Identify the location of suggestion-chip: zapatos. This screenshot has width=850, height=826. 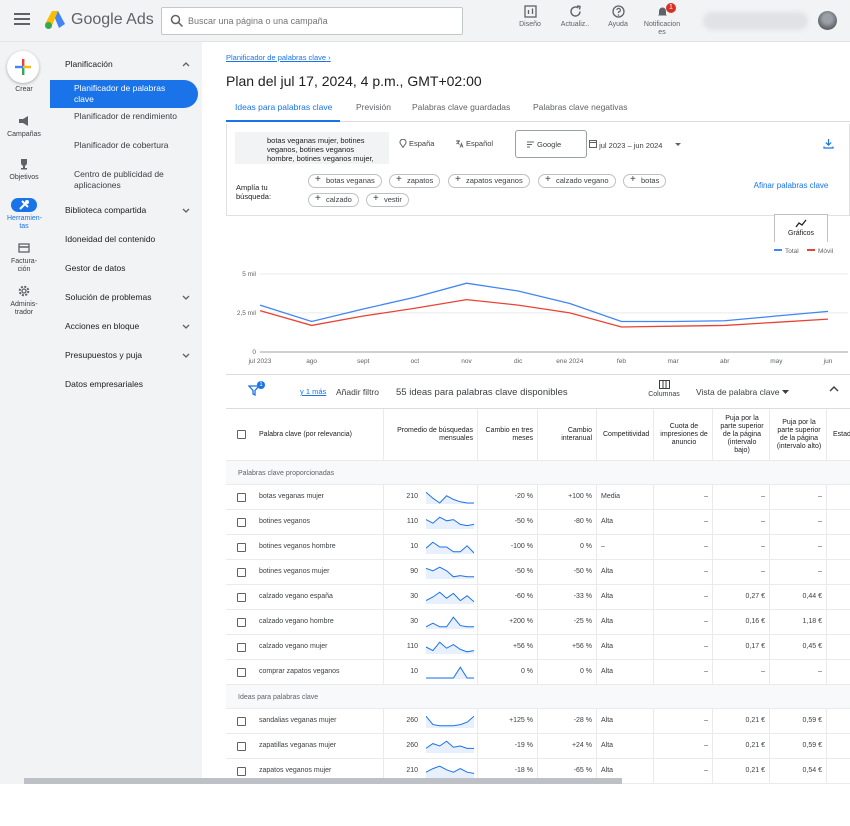
(415, 181).